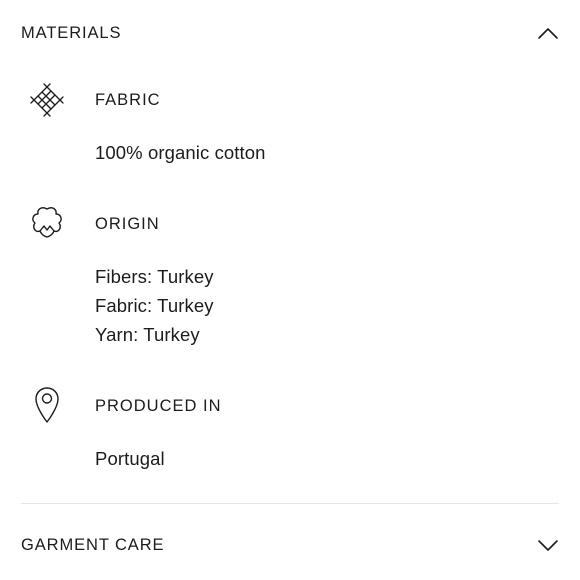  I want to click on produced-in-label: PRODUCED IN, so click(158, 406).